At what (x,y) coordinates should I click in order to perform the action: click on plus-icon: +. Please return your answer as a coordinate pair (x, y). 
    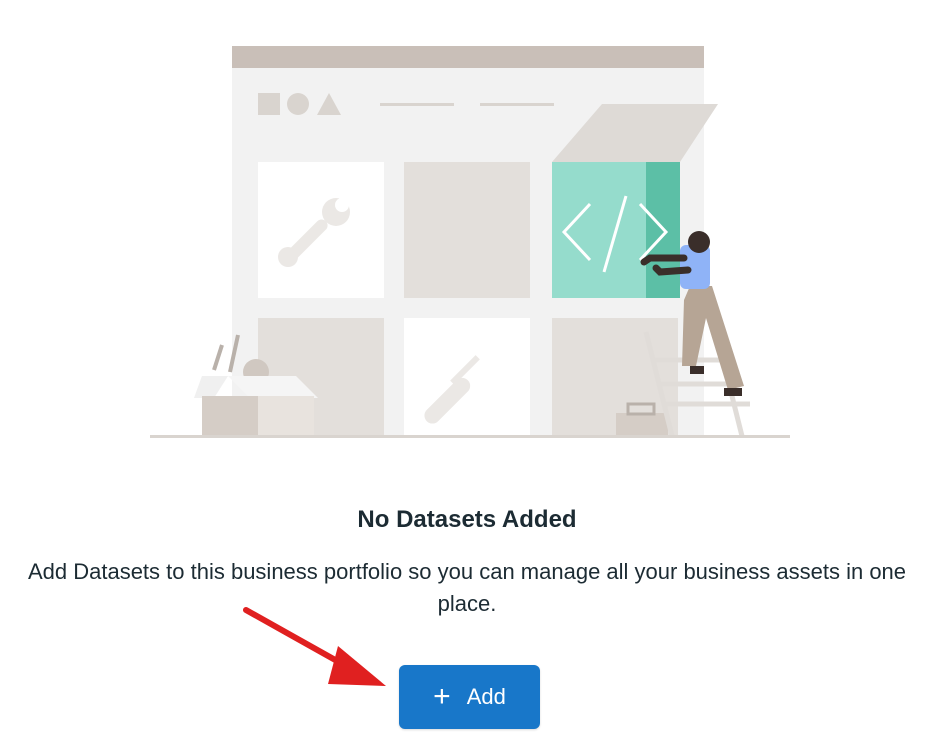
    Looking at the image, I should click on (442, 696).